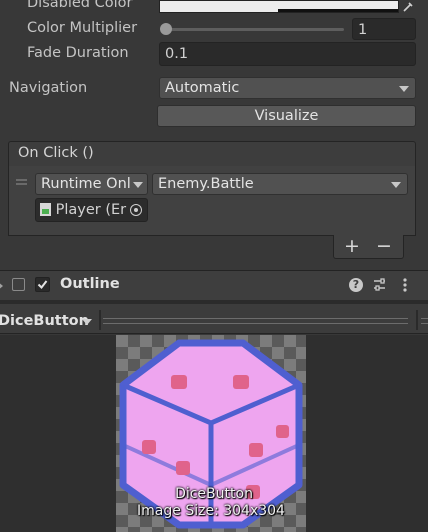 This screenshot has height=532, width=428. I want to click on disabled-color-label: Disabled Color, so click(80, 5).